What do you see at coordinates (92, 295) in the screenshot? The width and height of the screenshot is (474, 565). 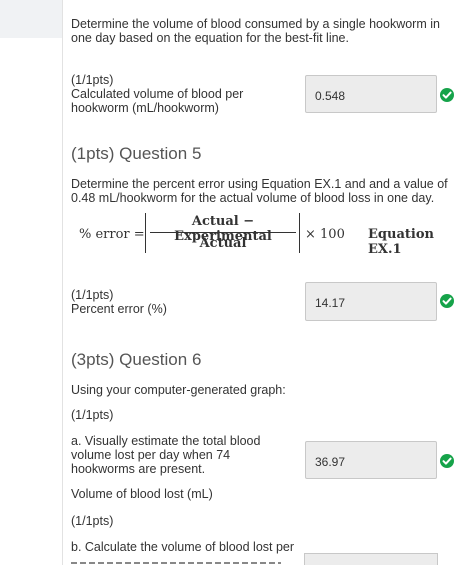 I see `q5-points: (1/1pts)` at bounding box center [92, 295].